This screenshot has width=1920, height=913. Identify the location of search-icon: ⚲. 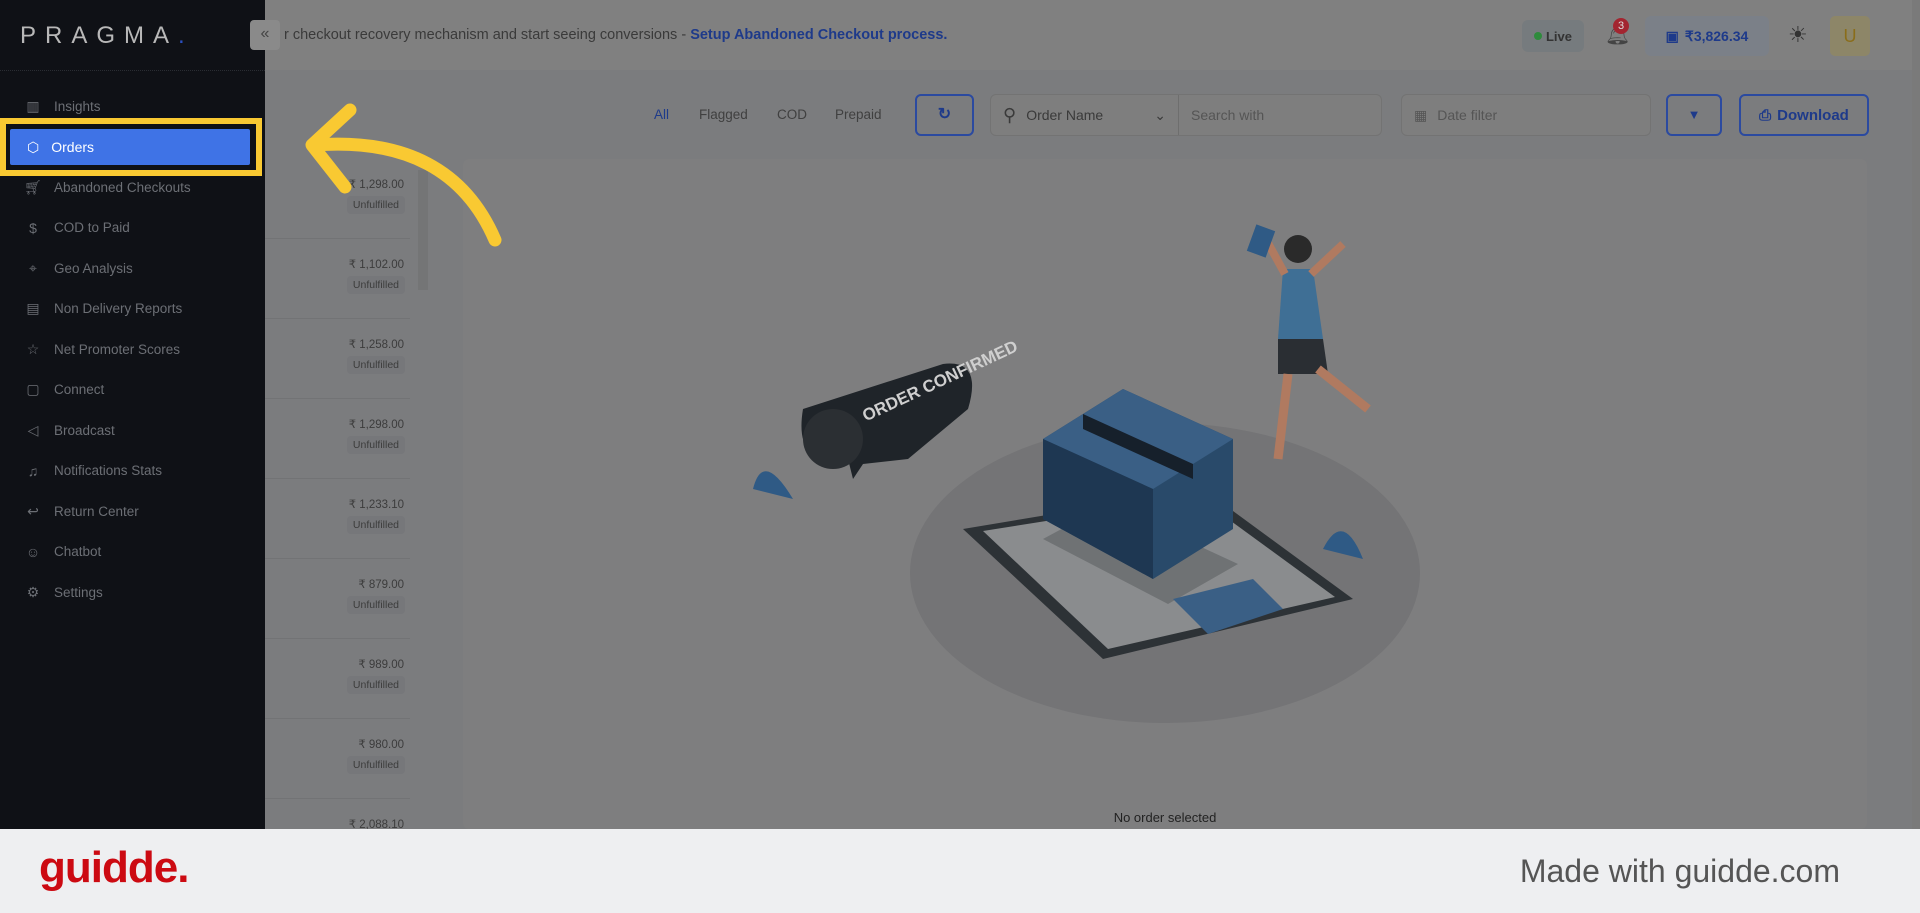
(1010, 114).